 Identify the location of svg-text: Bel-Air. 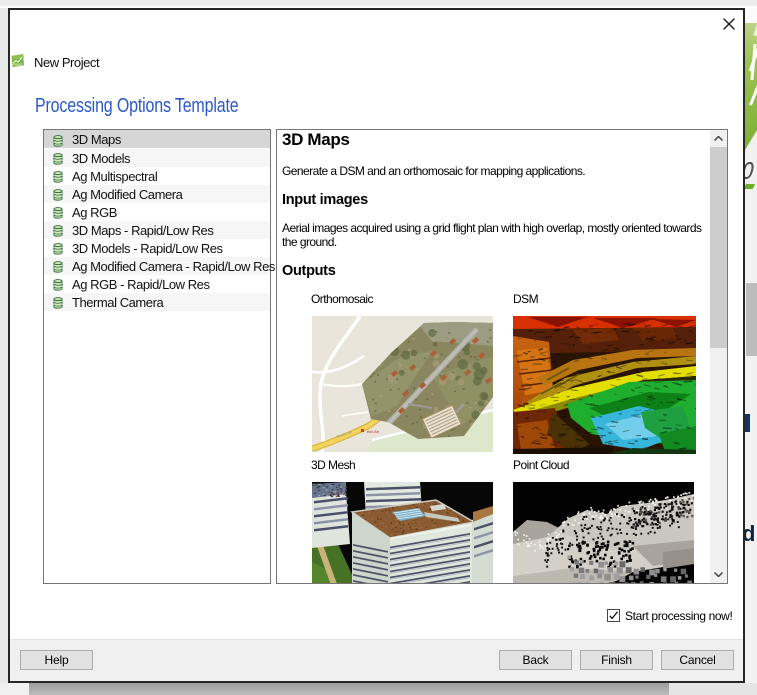
(373, 431).